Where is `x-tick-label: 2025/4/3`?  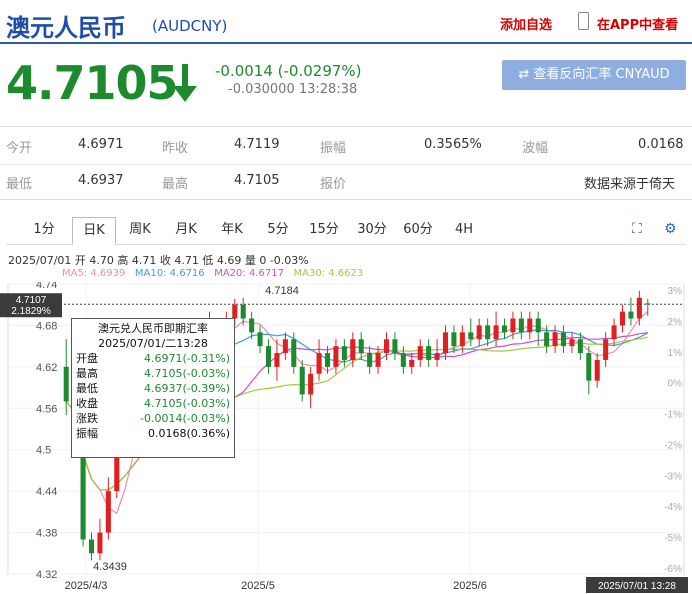
x-tick-label: 2025/4/3 is located at coordinates (86, 586).